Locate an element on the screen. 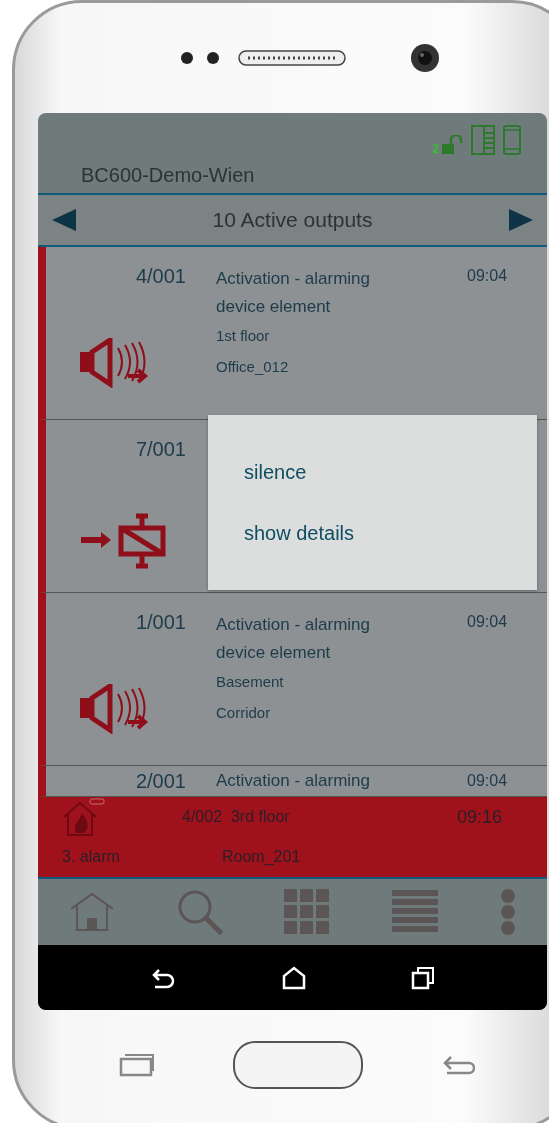 This screenshot has height=1123, width=549. output-floor: Basement is located at coordinates (250, 681).